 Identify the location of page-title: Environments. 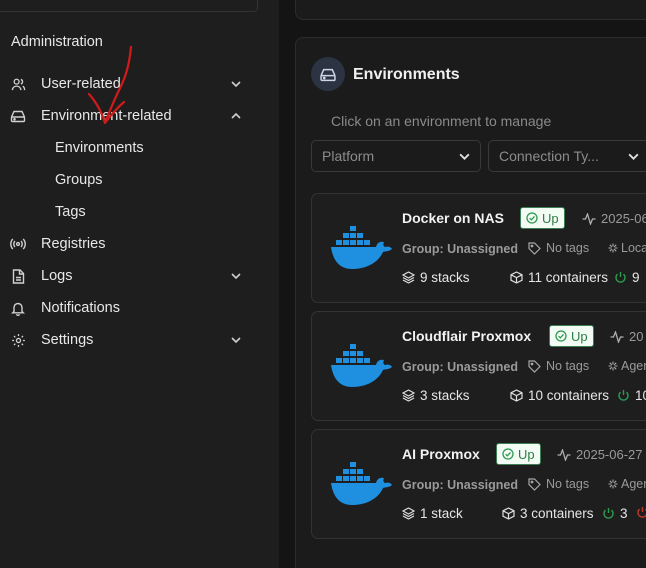
(406, 74).